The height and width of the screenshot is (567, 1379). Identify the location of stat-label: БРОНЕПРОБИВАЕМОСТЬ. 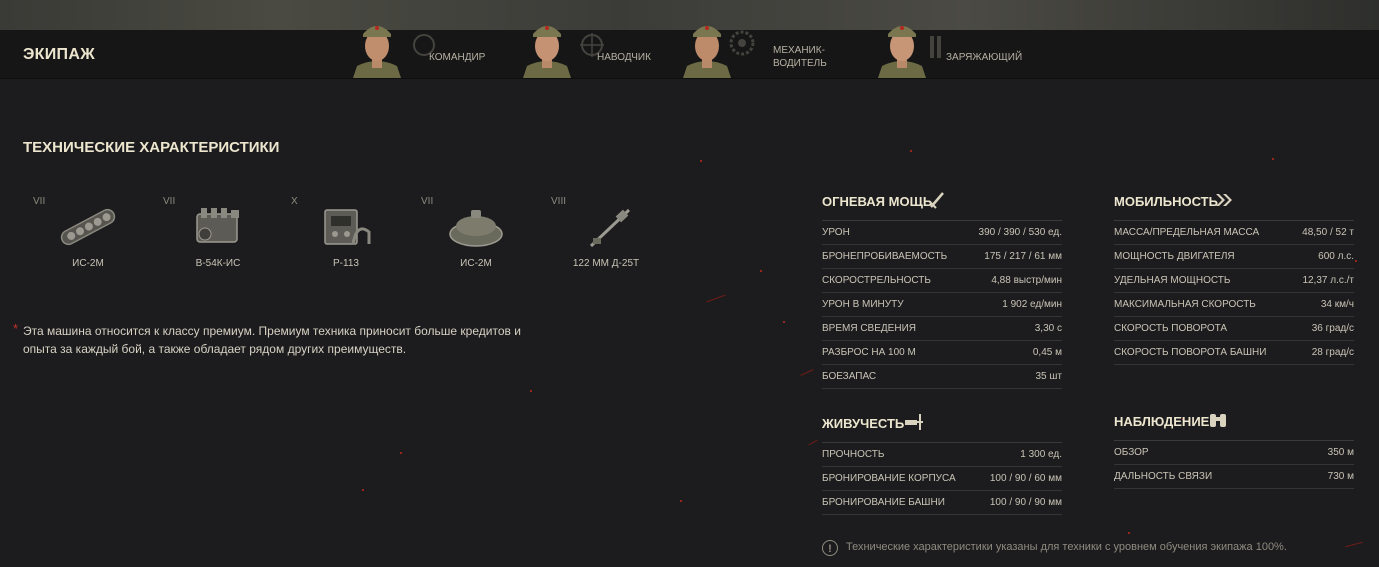
(885, 256).